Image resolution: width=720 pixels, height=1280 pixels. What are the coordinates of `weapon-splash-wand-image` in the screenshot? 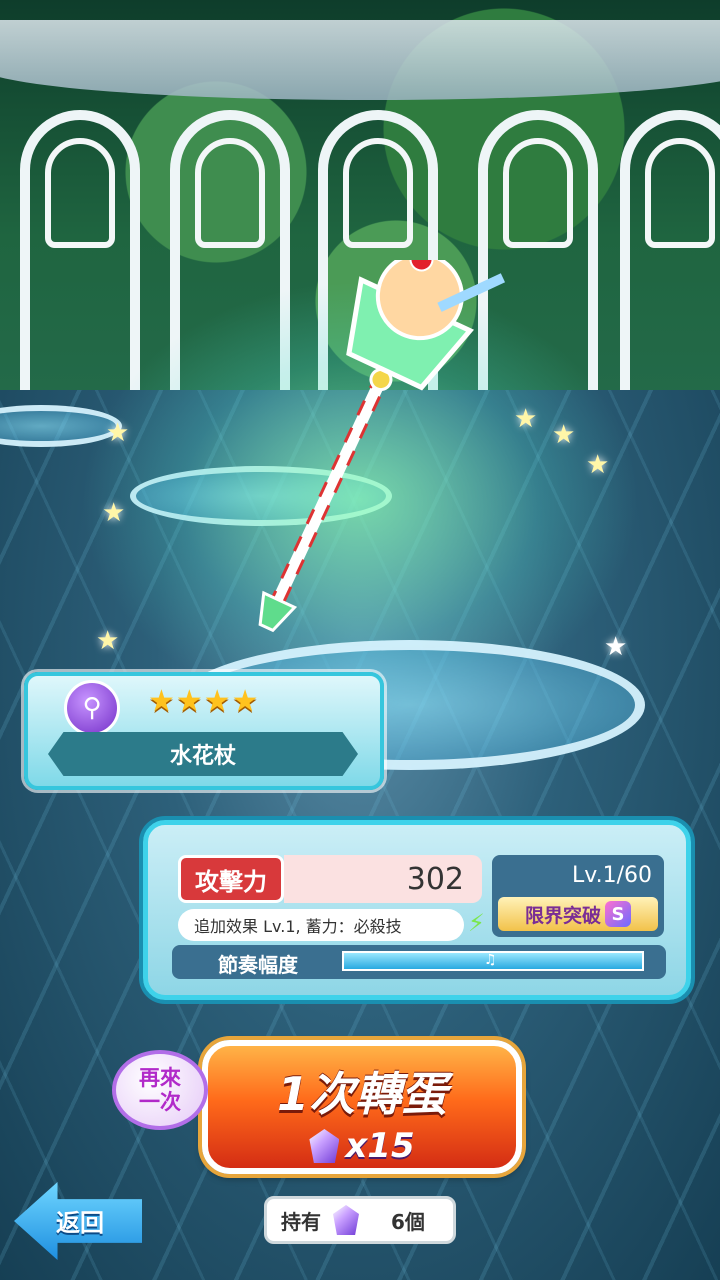 It's located at (382, 446).